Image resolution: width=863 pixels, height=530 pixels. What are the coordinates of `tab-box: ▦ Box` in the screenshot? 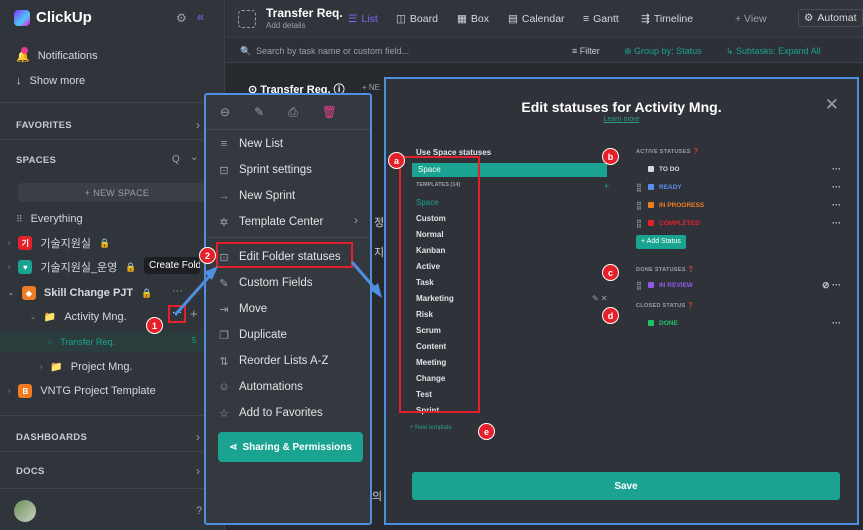 It's located at (473, 19).